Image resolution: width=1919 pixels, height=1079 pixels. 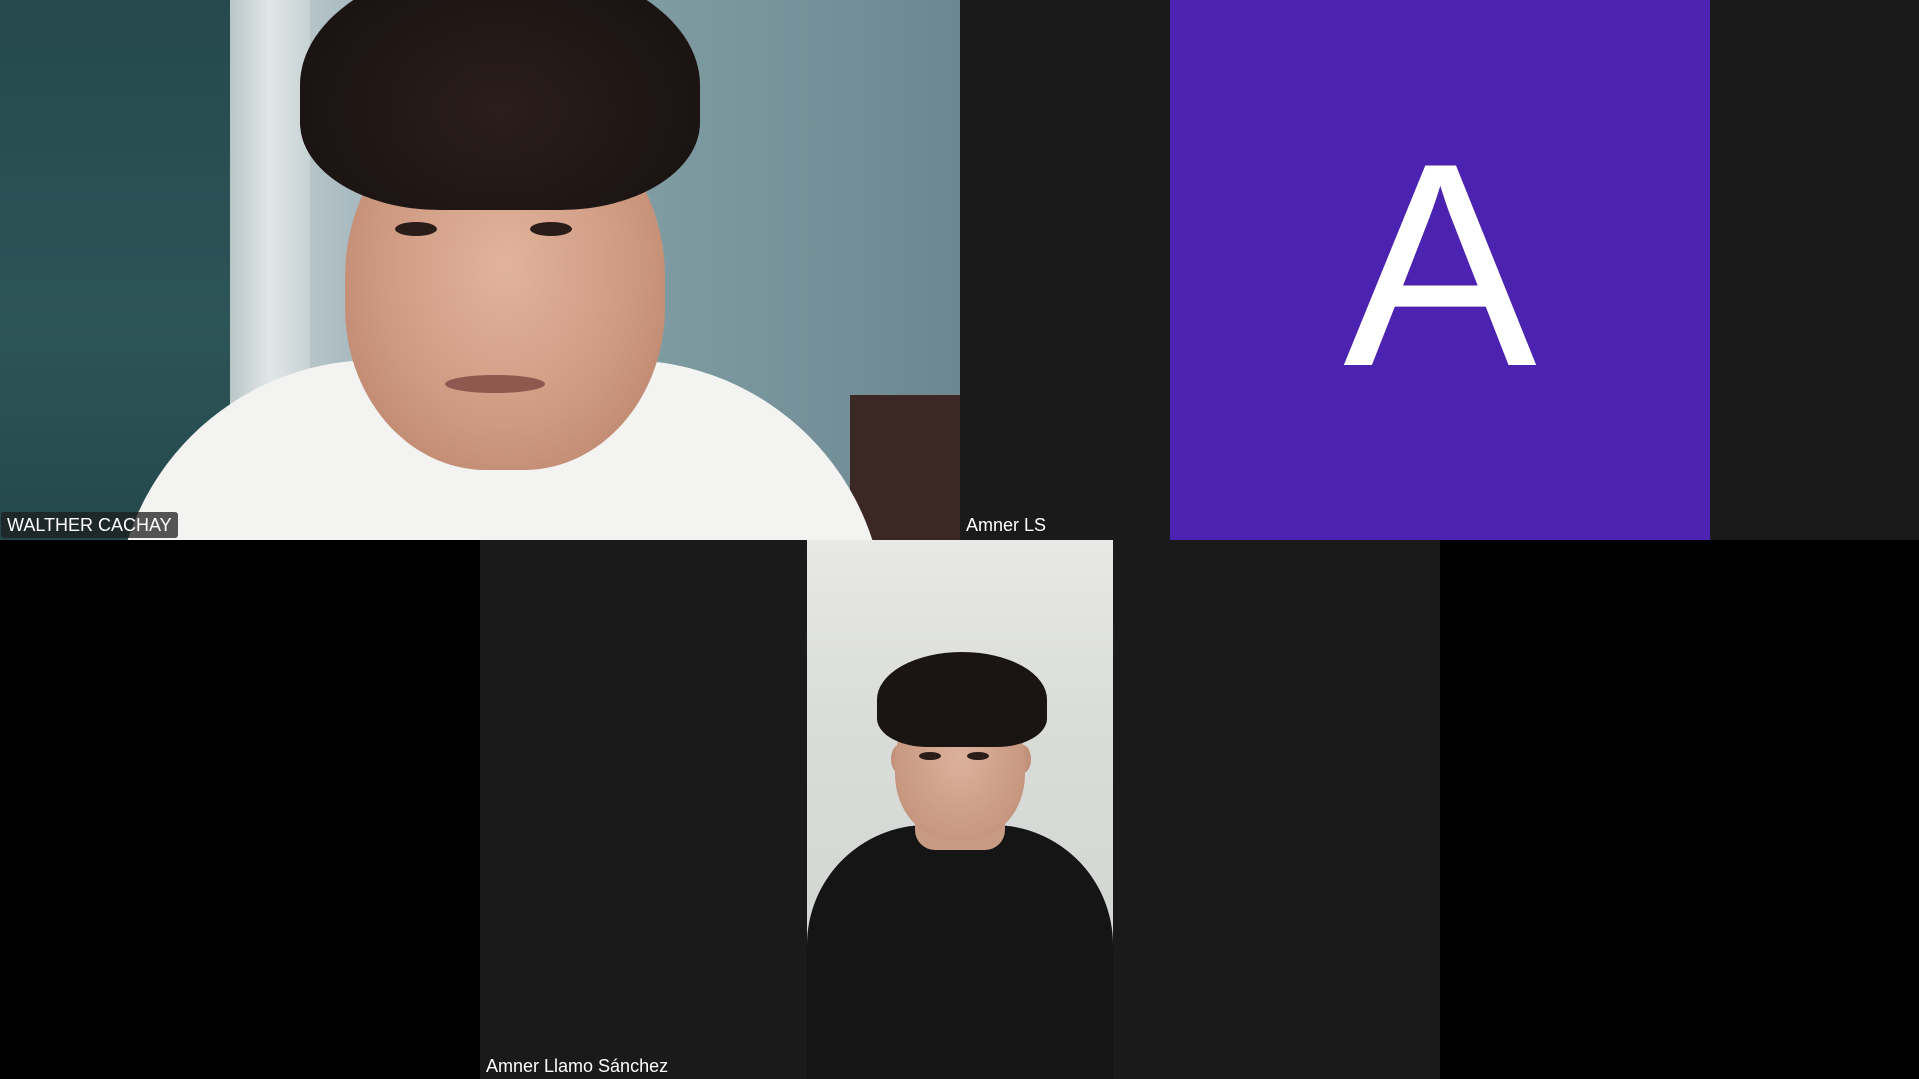 What do you see at coordinates (577, 1066) in the screenshot?
I see `participant-name-label: Amner Llamo Sánchez` at bounding box center [577, 1066].